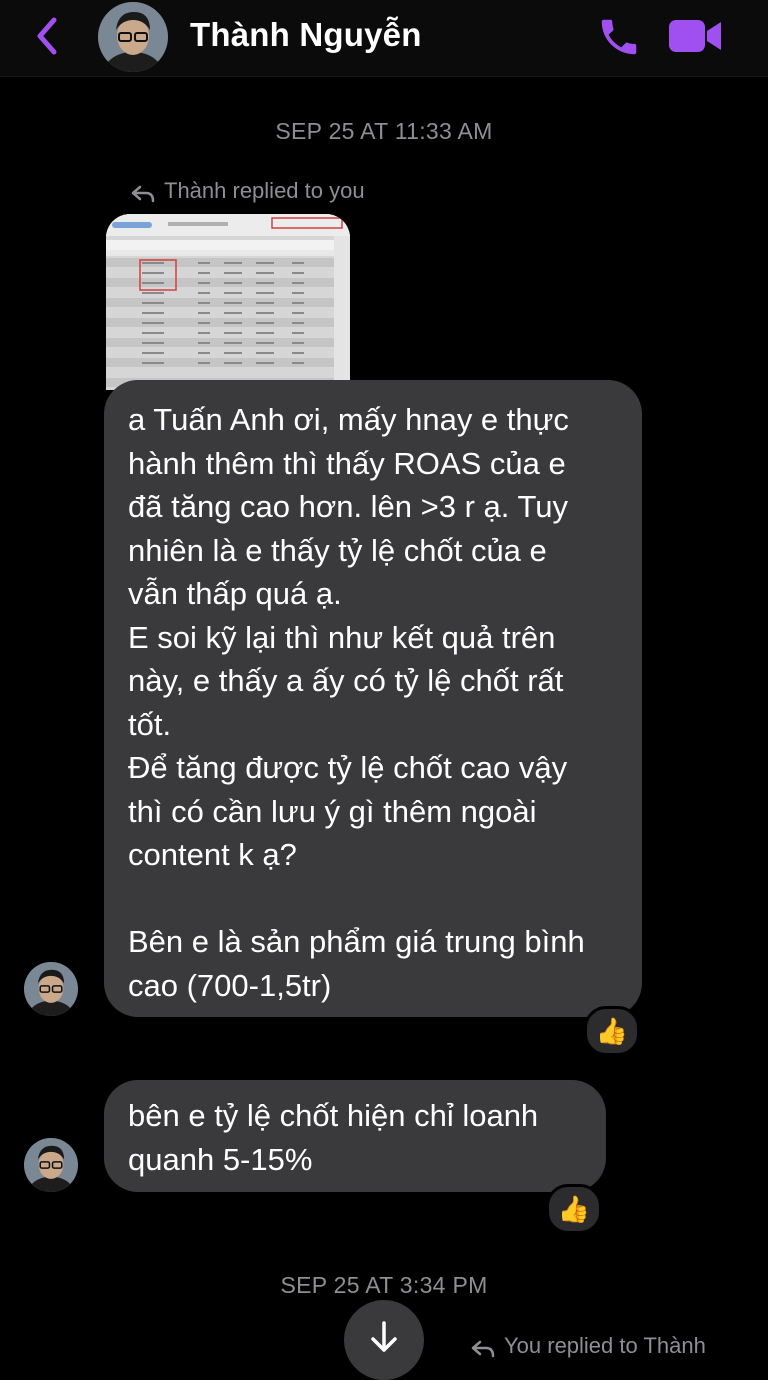  Describe the element at coordinates (605, 1345) in the screenshot. I see `reply-indicator-text: You replied to Thành` at that location.